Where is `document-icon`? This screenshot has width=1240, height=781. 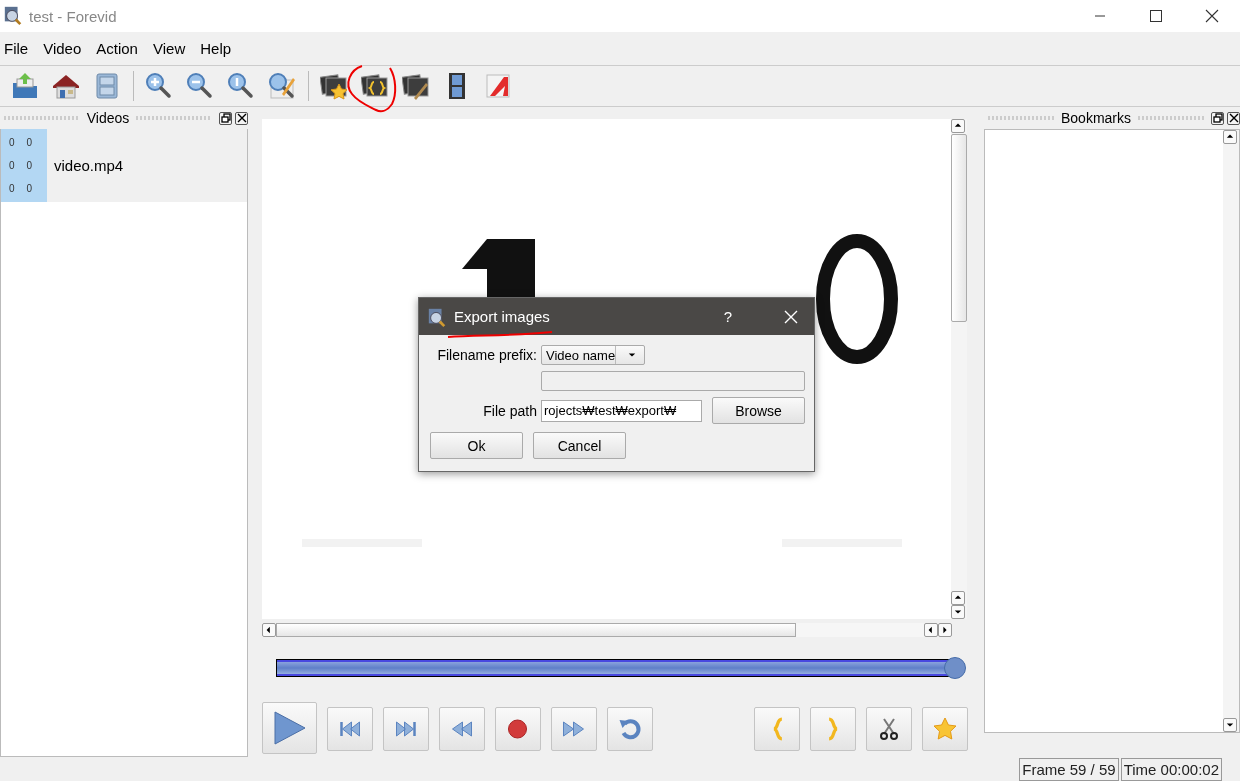 document-icon is located at coordinates (498, 86).